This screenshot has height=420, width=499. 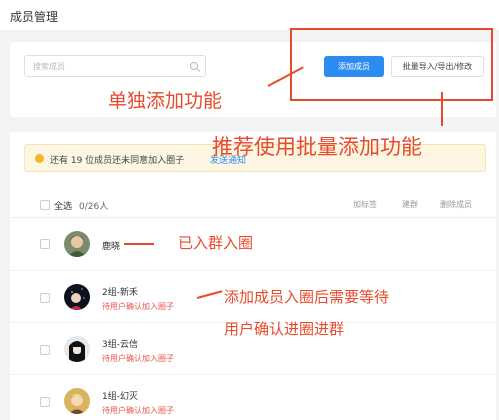 What do you see at coordinates (117, 161) in the screenshot?
I see `notice-text: 还有 19 位成员还未同意加入圈子` at bounding box center [117, 161].